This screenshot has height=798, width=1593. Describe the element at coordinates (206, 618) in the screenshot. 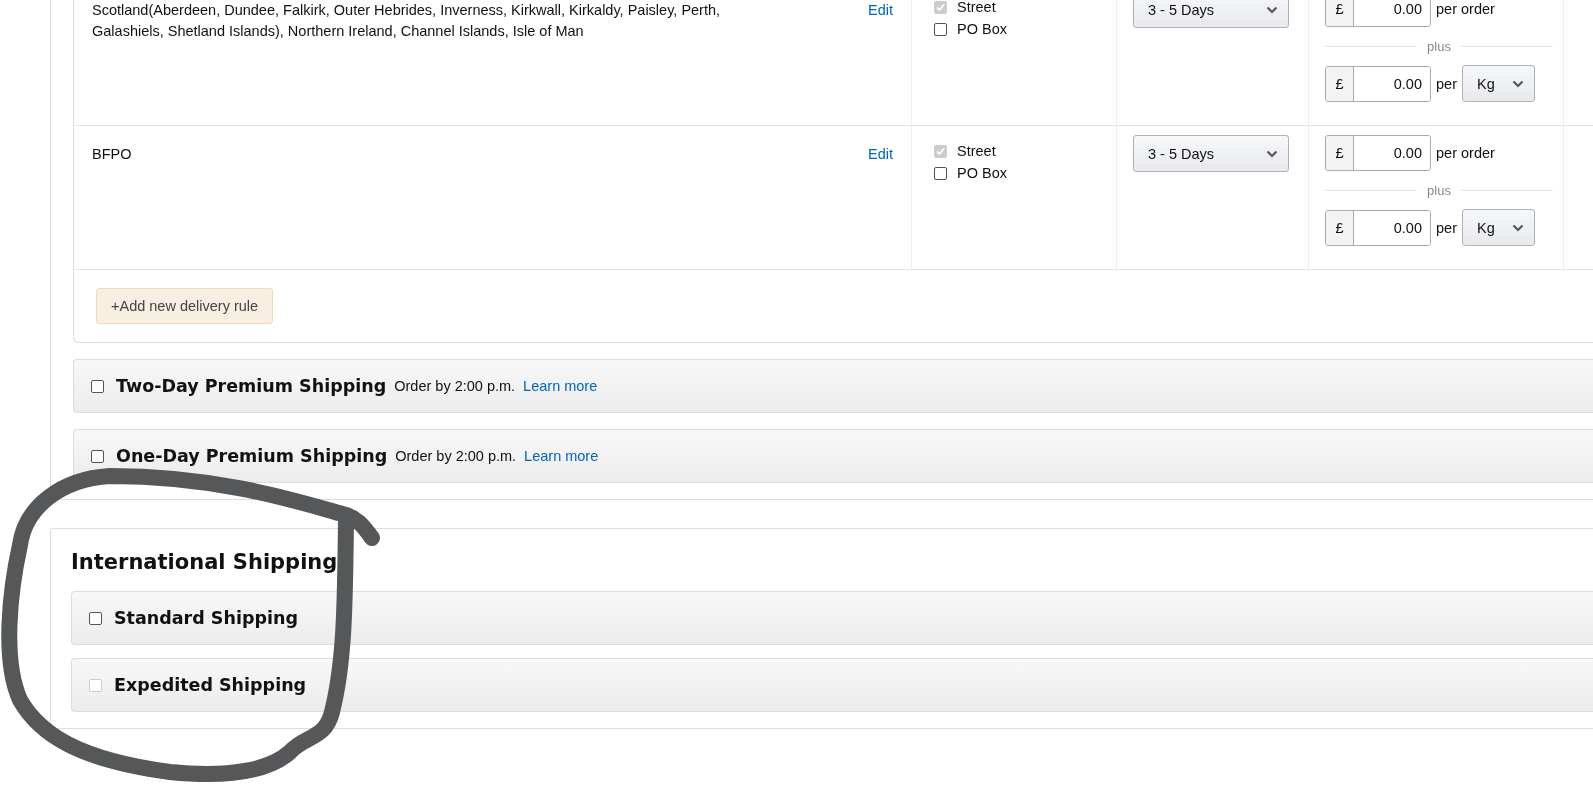

I see `option-title: Standard Shipping` at that location.